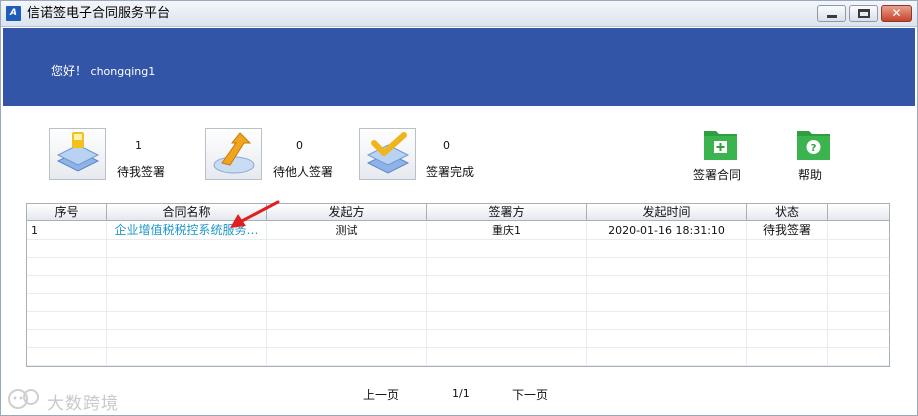 The height and width of the screenshot is (416, 918). I want to click on minimize-button, so click(831, 13).